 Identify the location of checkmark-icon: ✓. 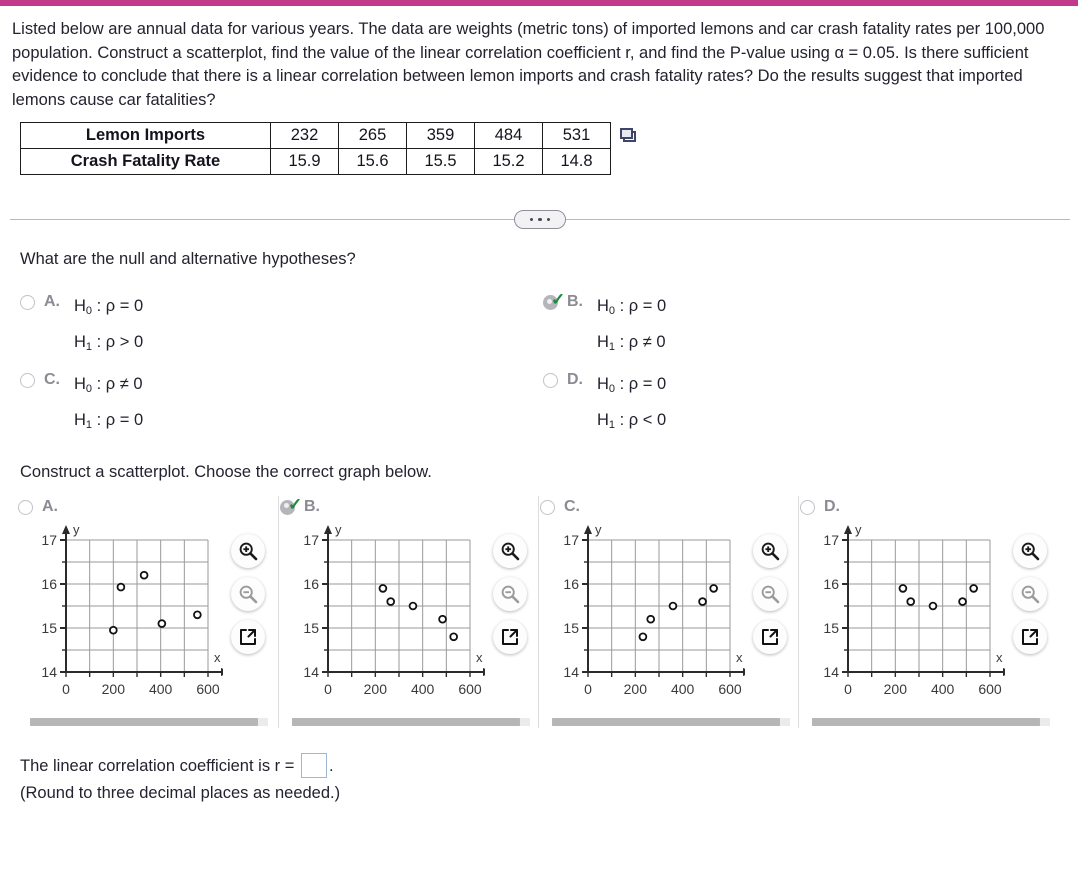
(295, 504).